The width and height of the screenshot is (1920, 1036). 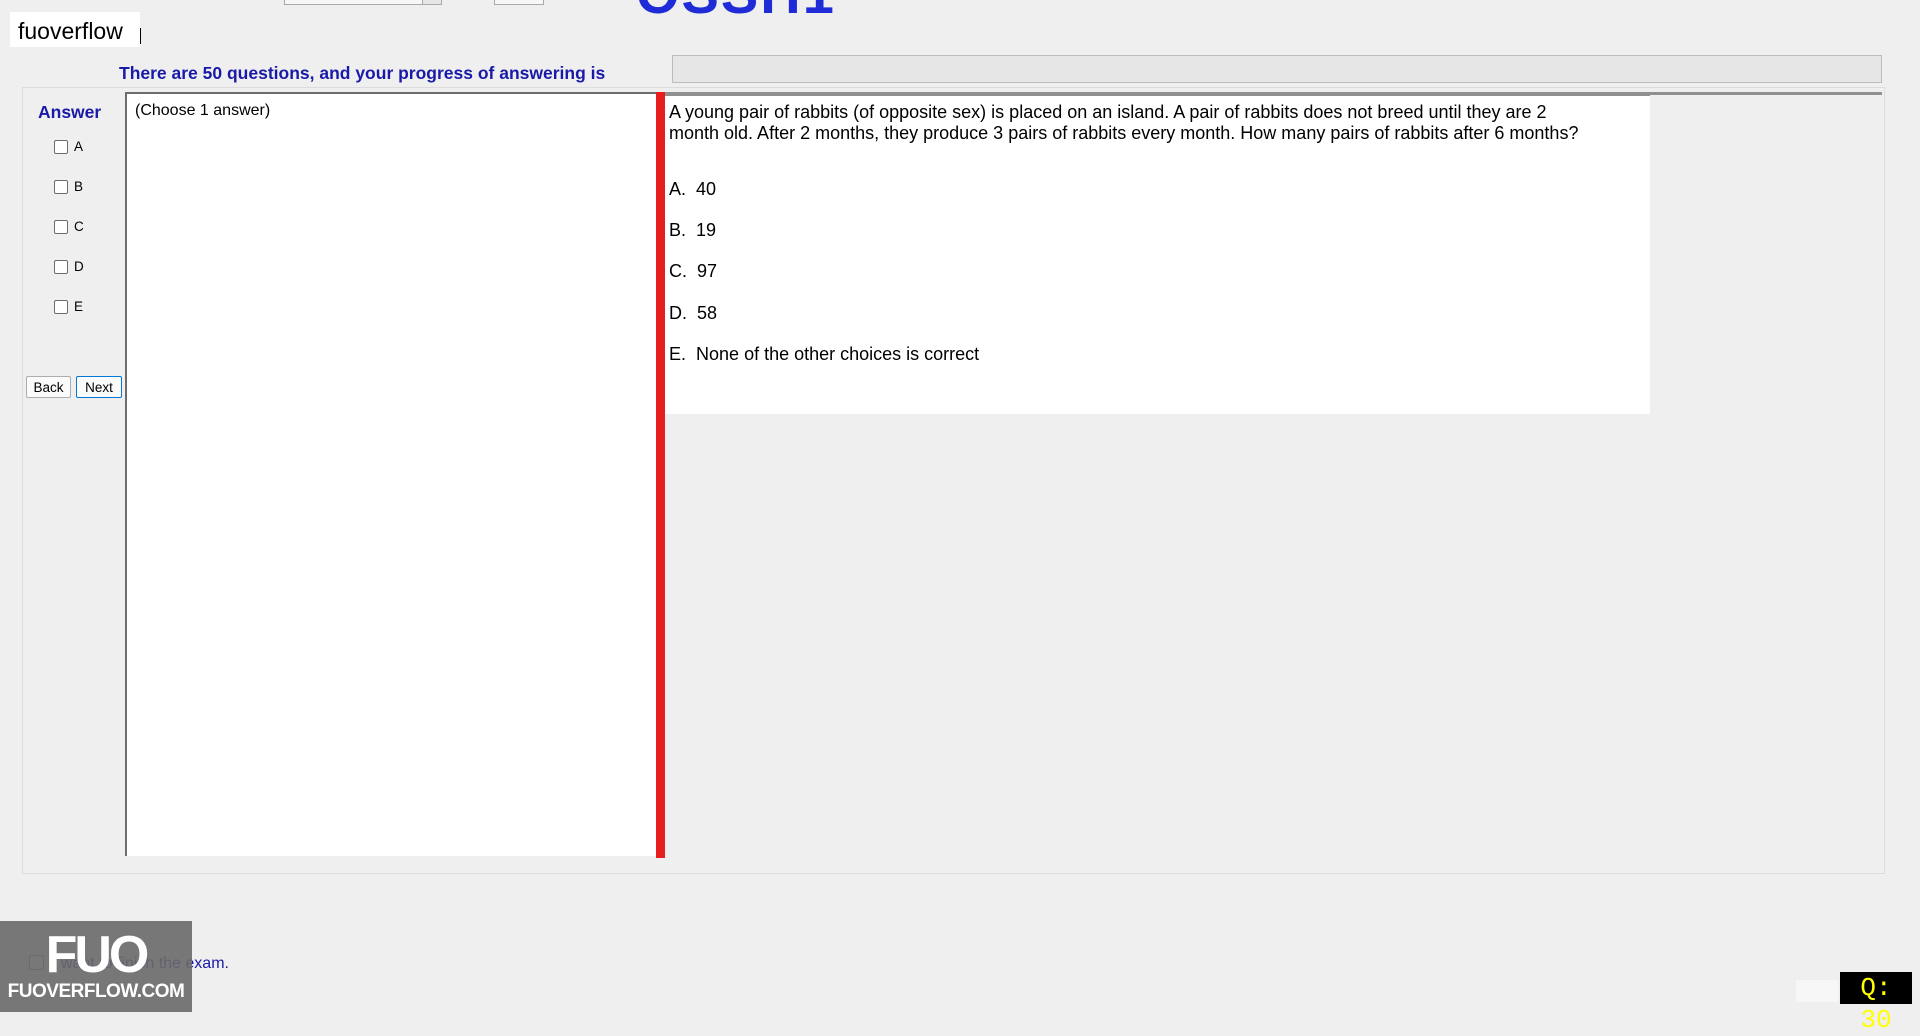 I want to click on choice-a-letter: A., so click(x=678, y=189).